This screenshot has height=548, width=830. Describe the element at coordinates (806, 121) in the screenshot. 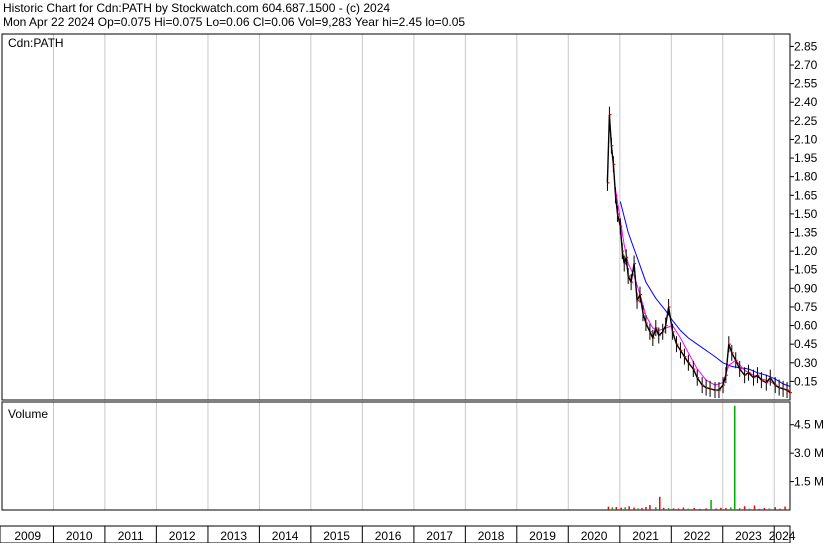

I see `y-tick-label: 2.25` at that location.